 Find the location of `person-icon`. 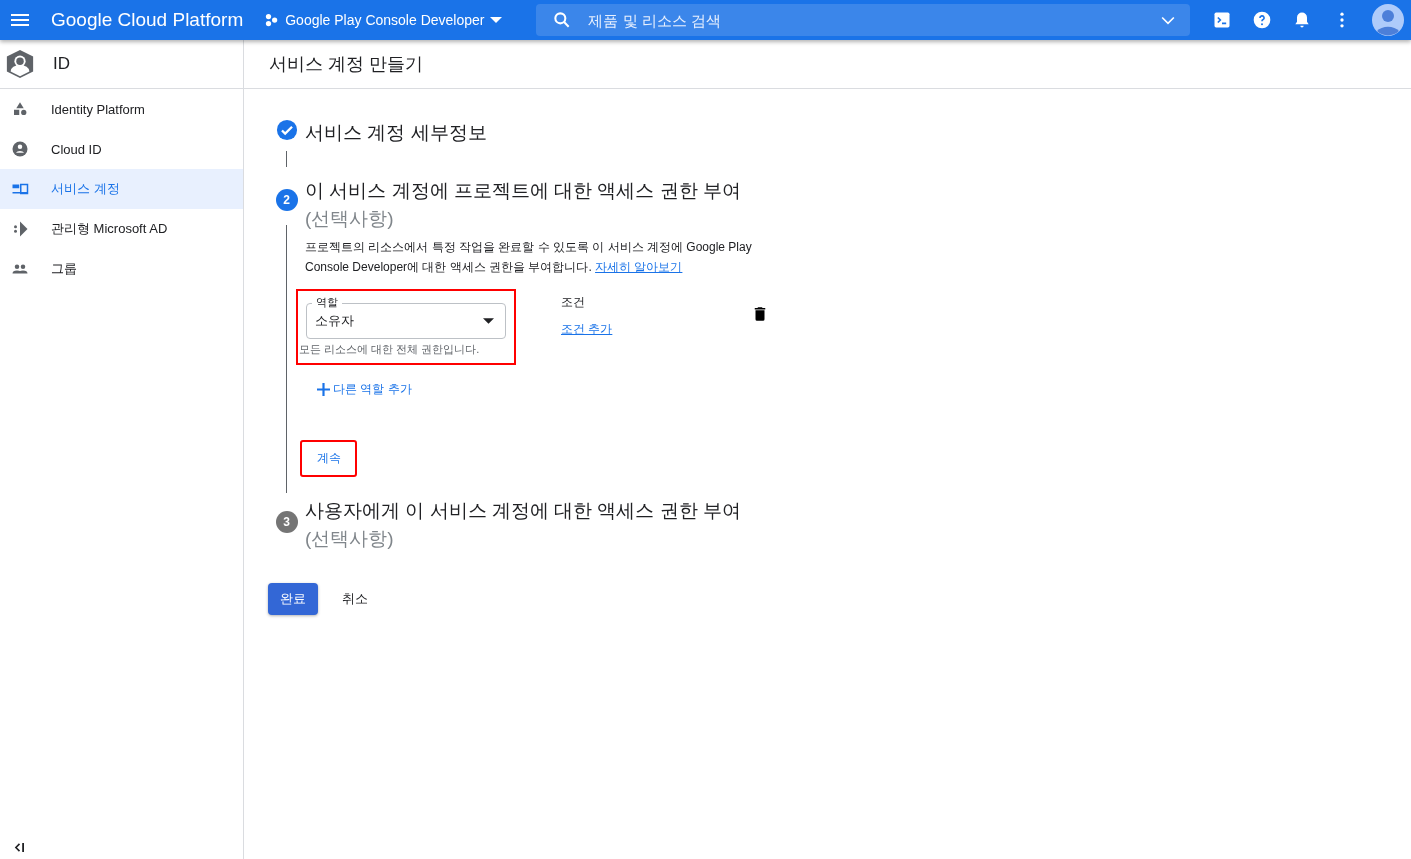

person-icon is located at coordinates (20, 149).